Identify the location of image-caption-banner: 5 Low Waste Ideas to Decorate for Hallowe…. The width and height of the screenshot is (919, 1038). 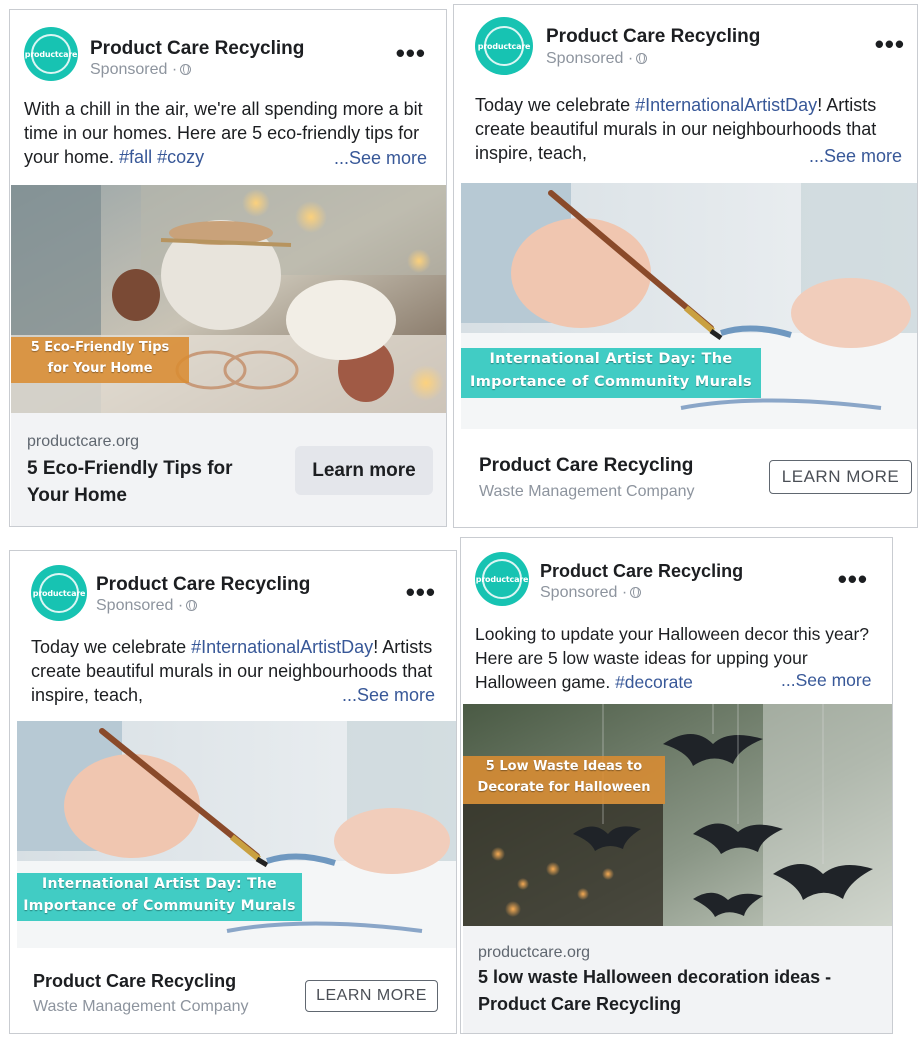
(564, 780).